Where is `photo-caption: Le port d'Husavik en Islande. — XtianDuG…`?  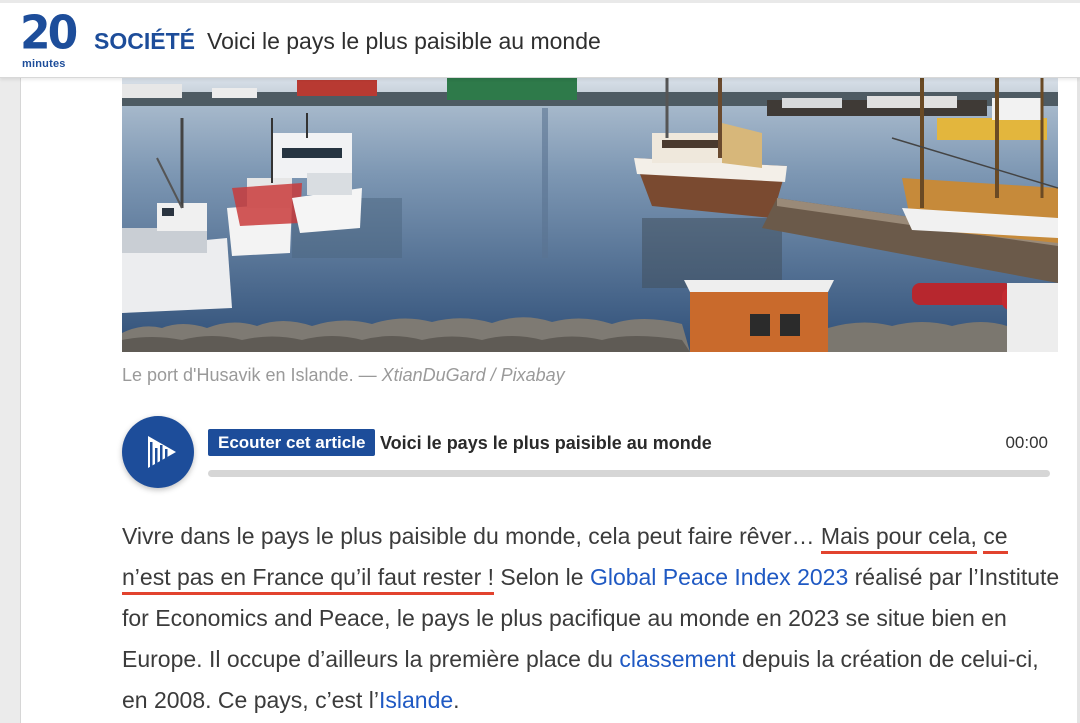
photo-caption: Le port d'Husavik en Islande. — XtianDuG… is located at coordinates (343, 375).